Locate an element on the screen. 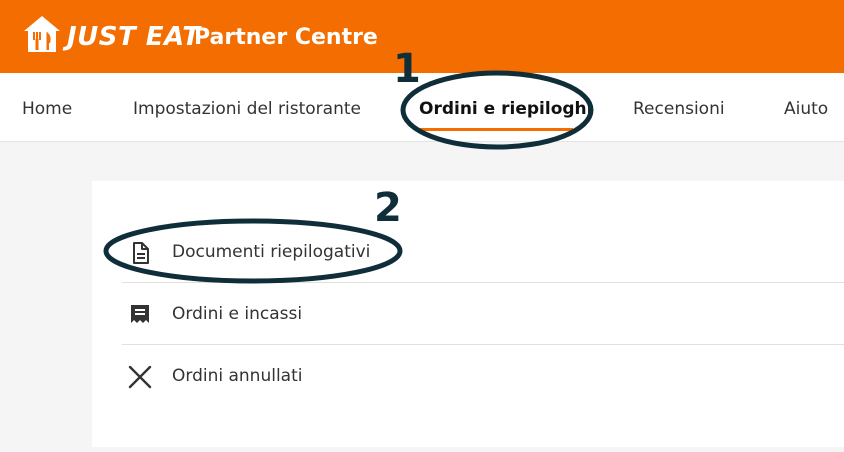 This screenshot has height=452, width=844. nav-tab-restaurant-settings: Impostazioni del ristorante is located at coordinates (247, 109).